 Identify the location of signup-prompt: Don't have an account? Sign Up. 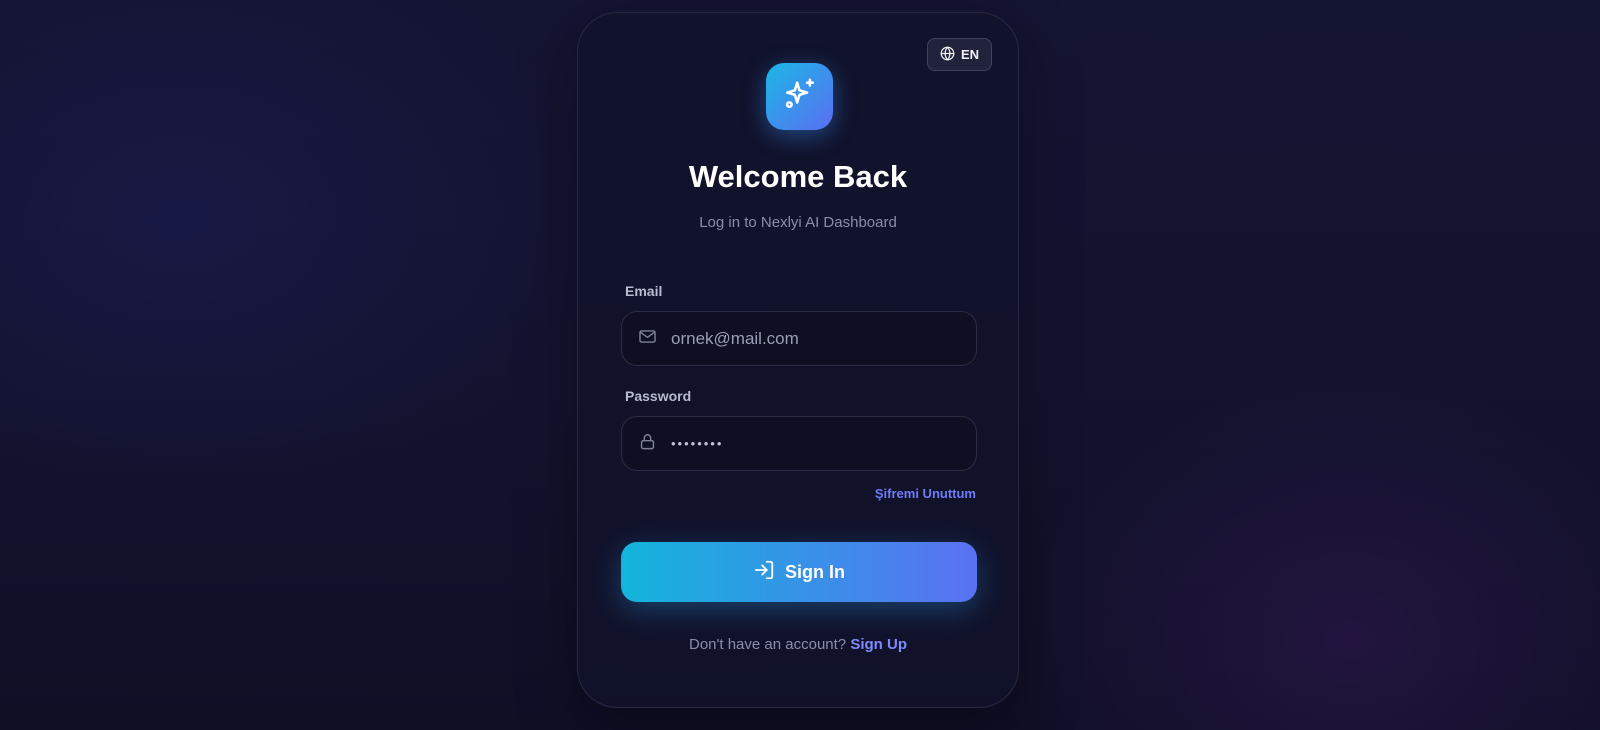
(798, 644).